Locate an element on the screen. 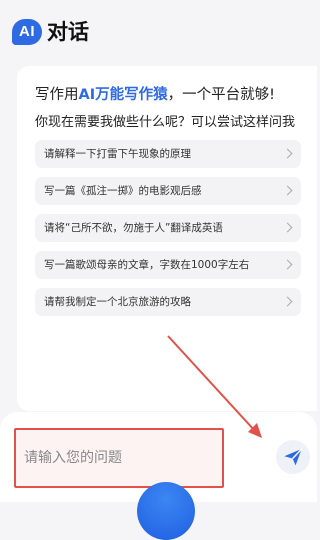 The image size is (320, 540). suggestion-text: 写一篇歌颂母亲的文章，字数在1000字左右 is located at coordinates (147, 265).